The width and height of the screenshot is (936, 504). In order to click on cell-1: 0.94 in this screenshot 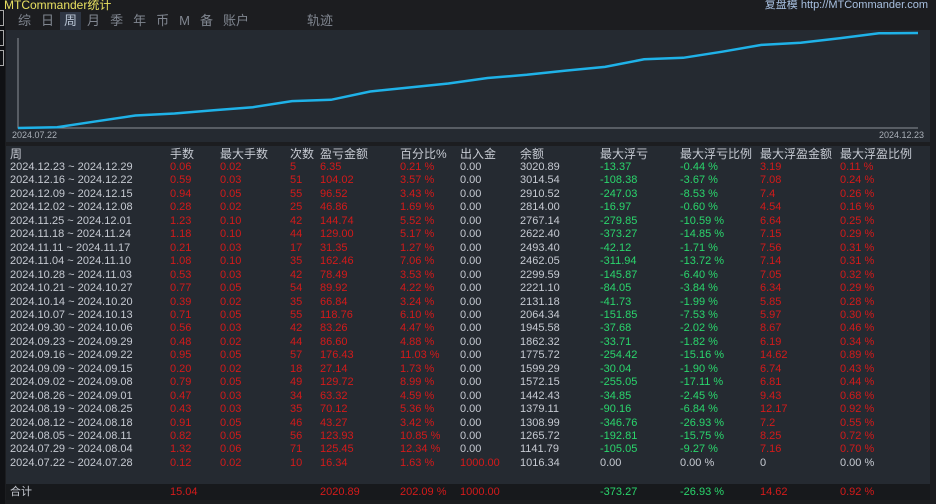, I will do `click(181, 193)`.